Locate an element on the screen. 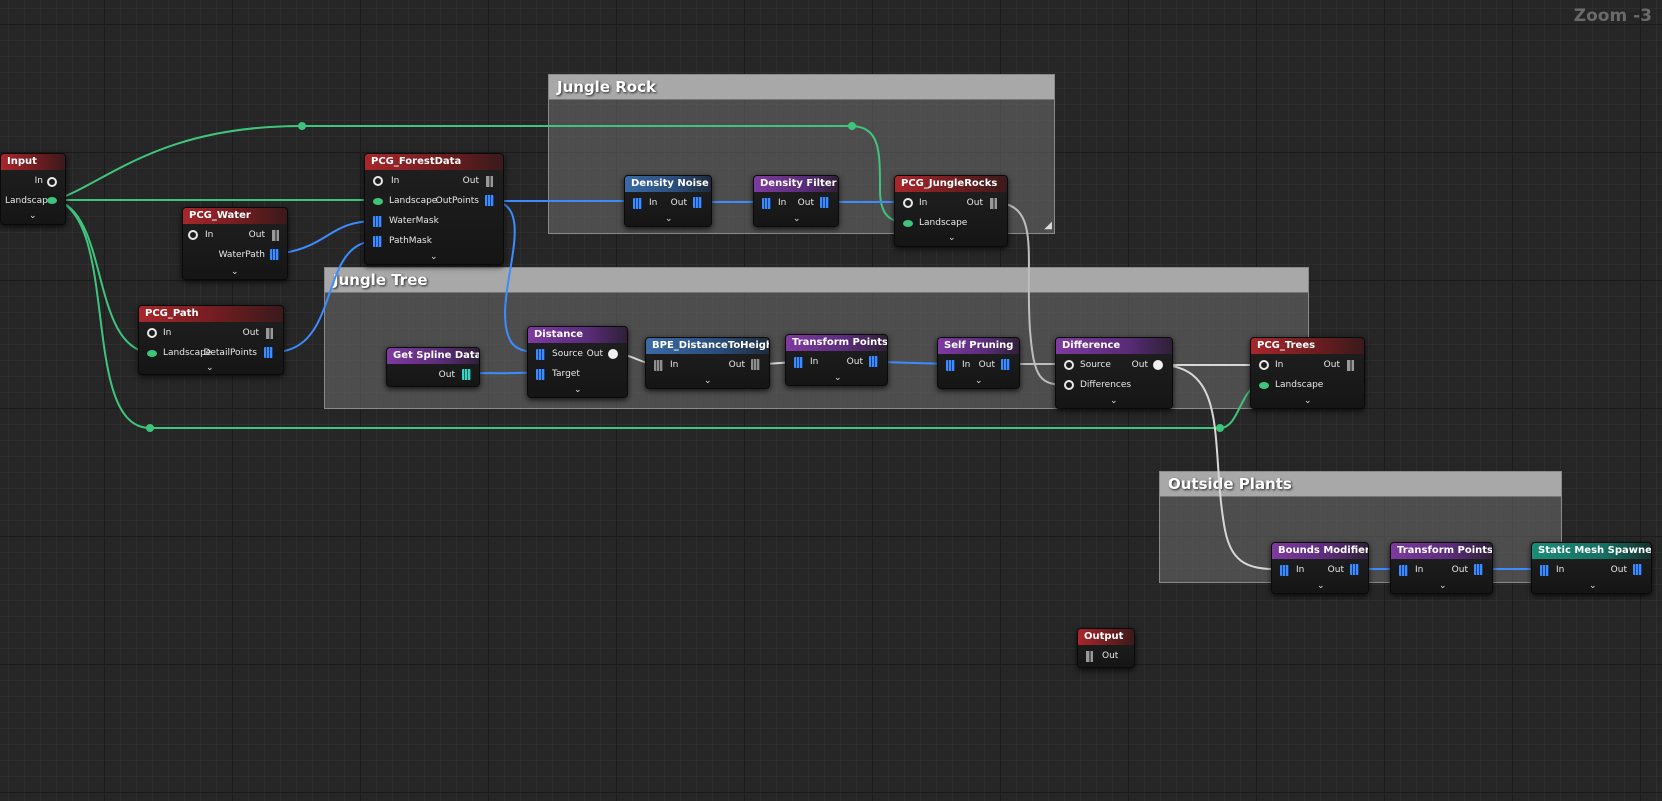 This screenshot has width=1662, height=801. node-output: Output Out is located at coordinates (1106, 648).